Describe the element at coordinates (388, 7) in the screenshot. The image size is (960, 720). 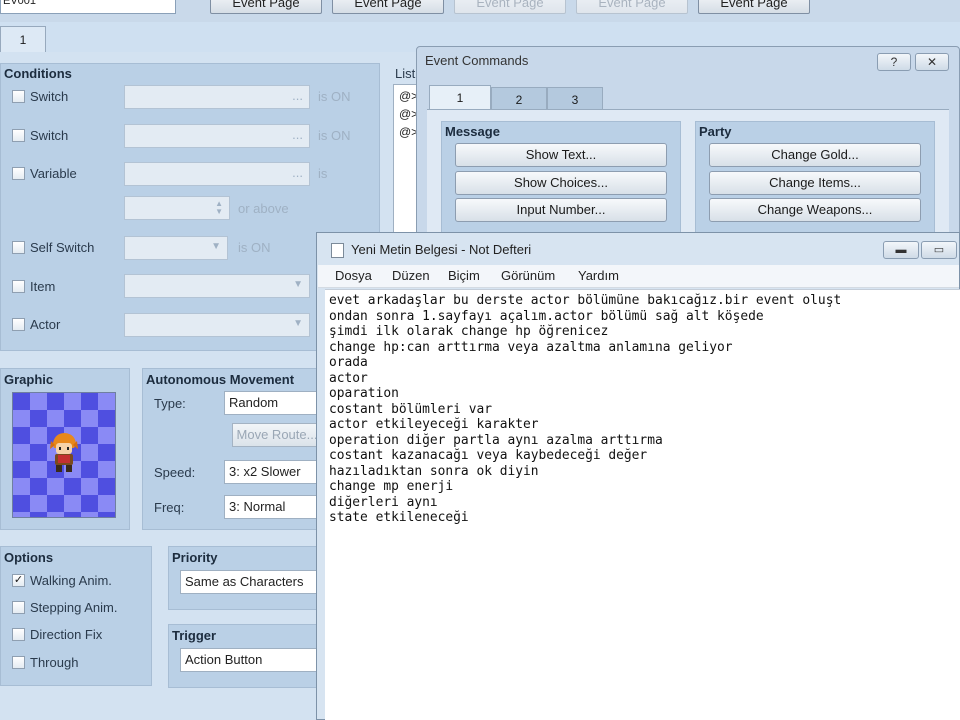
I see `copy-event-page-button: Event Page` at that location.